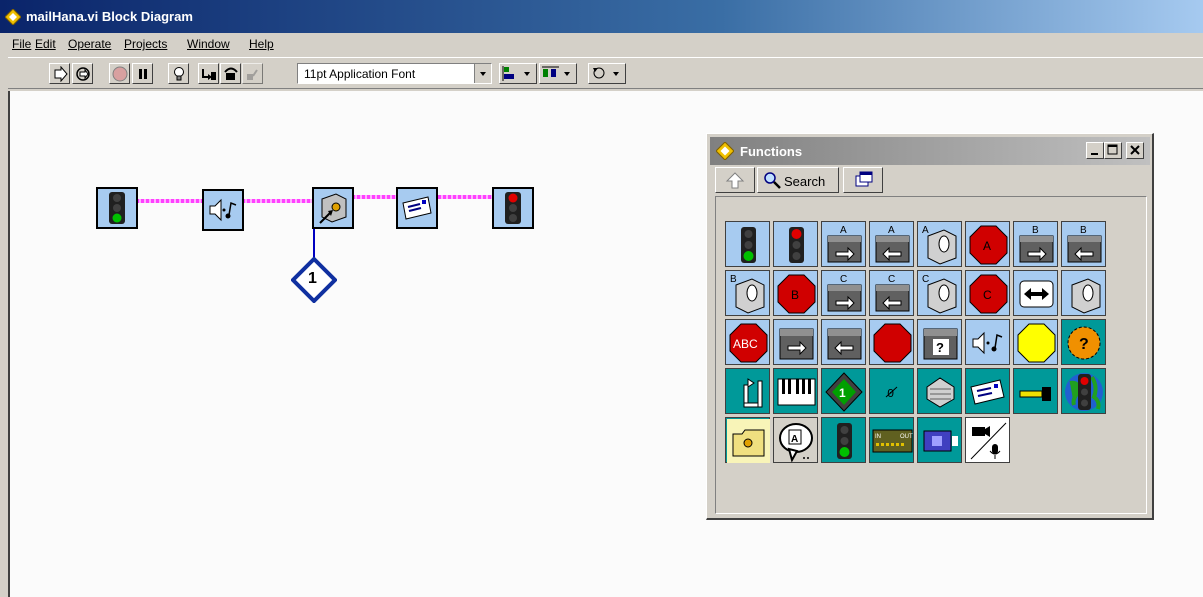  Describe the element at coordinates (987, 391) in the screenshot. I see `palette-mail-icon` at that location.